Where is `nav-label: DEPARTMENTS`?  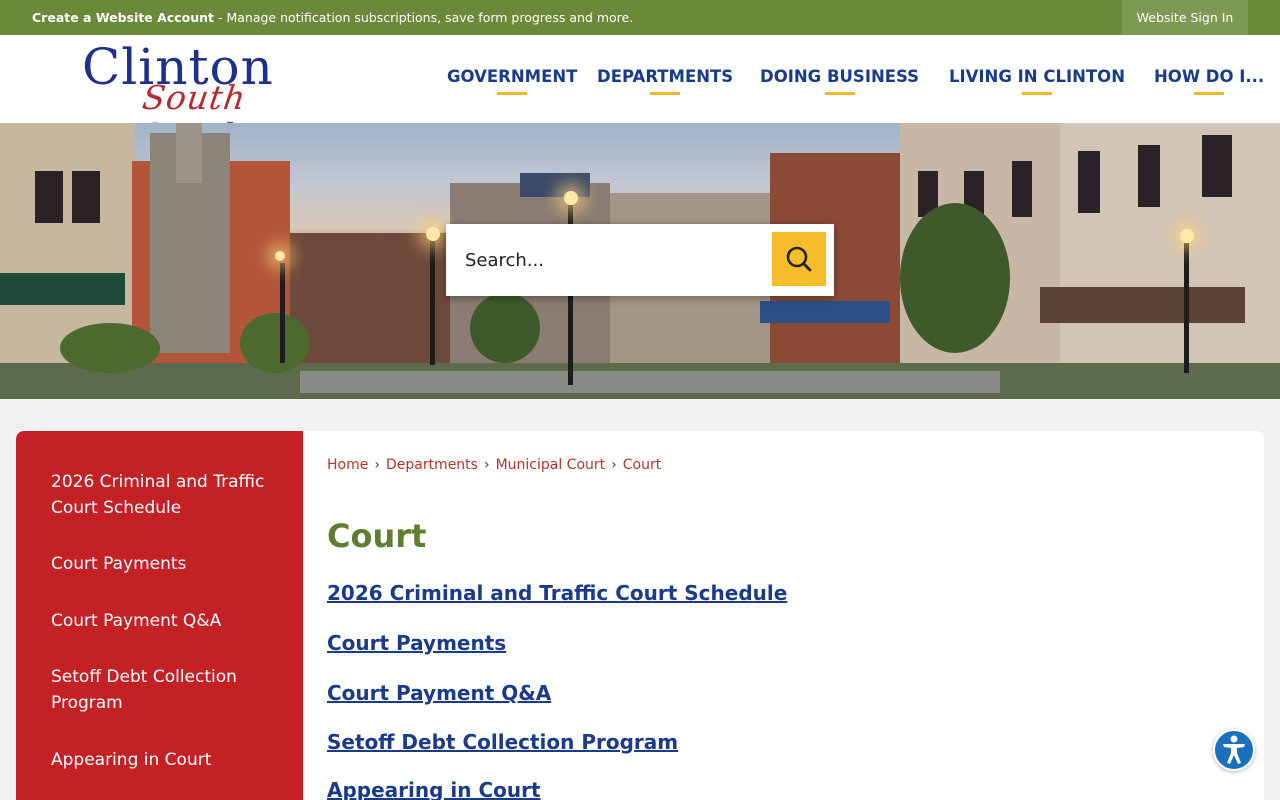 nav-label: DEPARTMENTS is located at coordinates (665, 76).